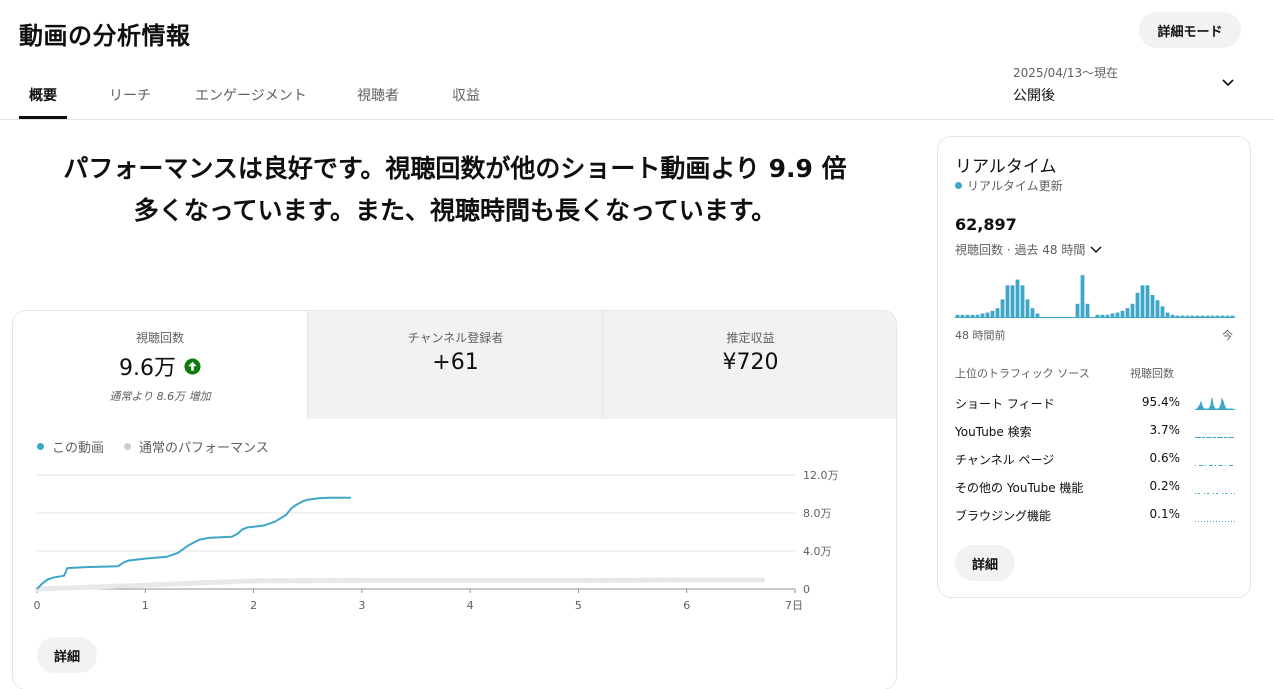 Image resolution: width=1274 pixels, height=689 pixels. What do you see at coordinates (105, 36) in the screenshot?
I see `page-title: 動画の分析情報` at bounding box center [105, 36].